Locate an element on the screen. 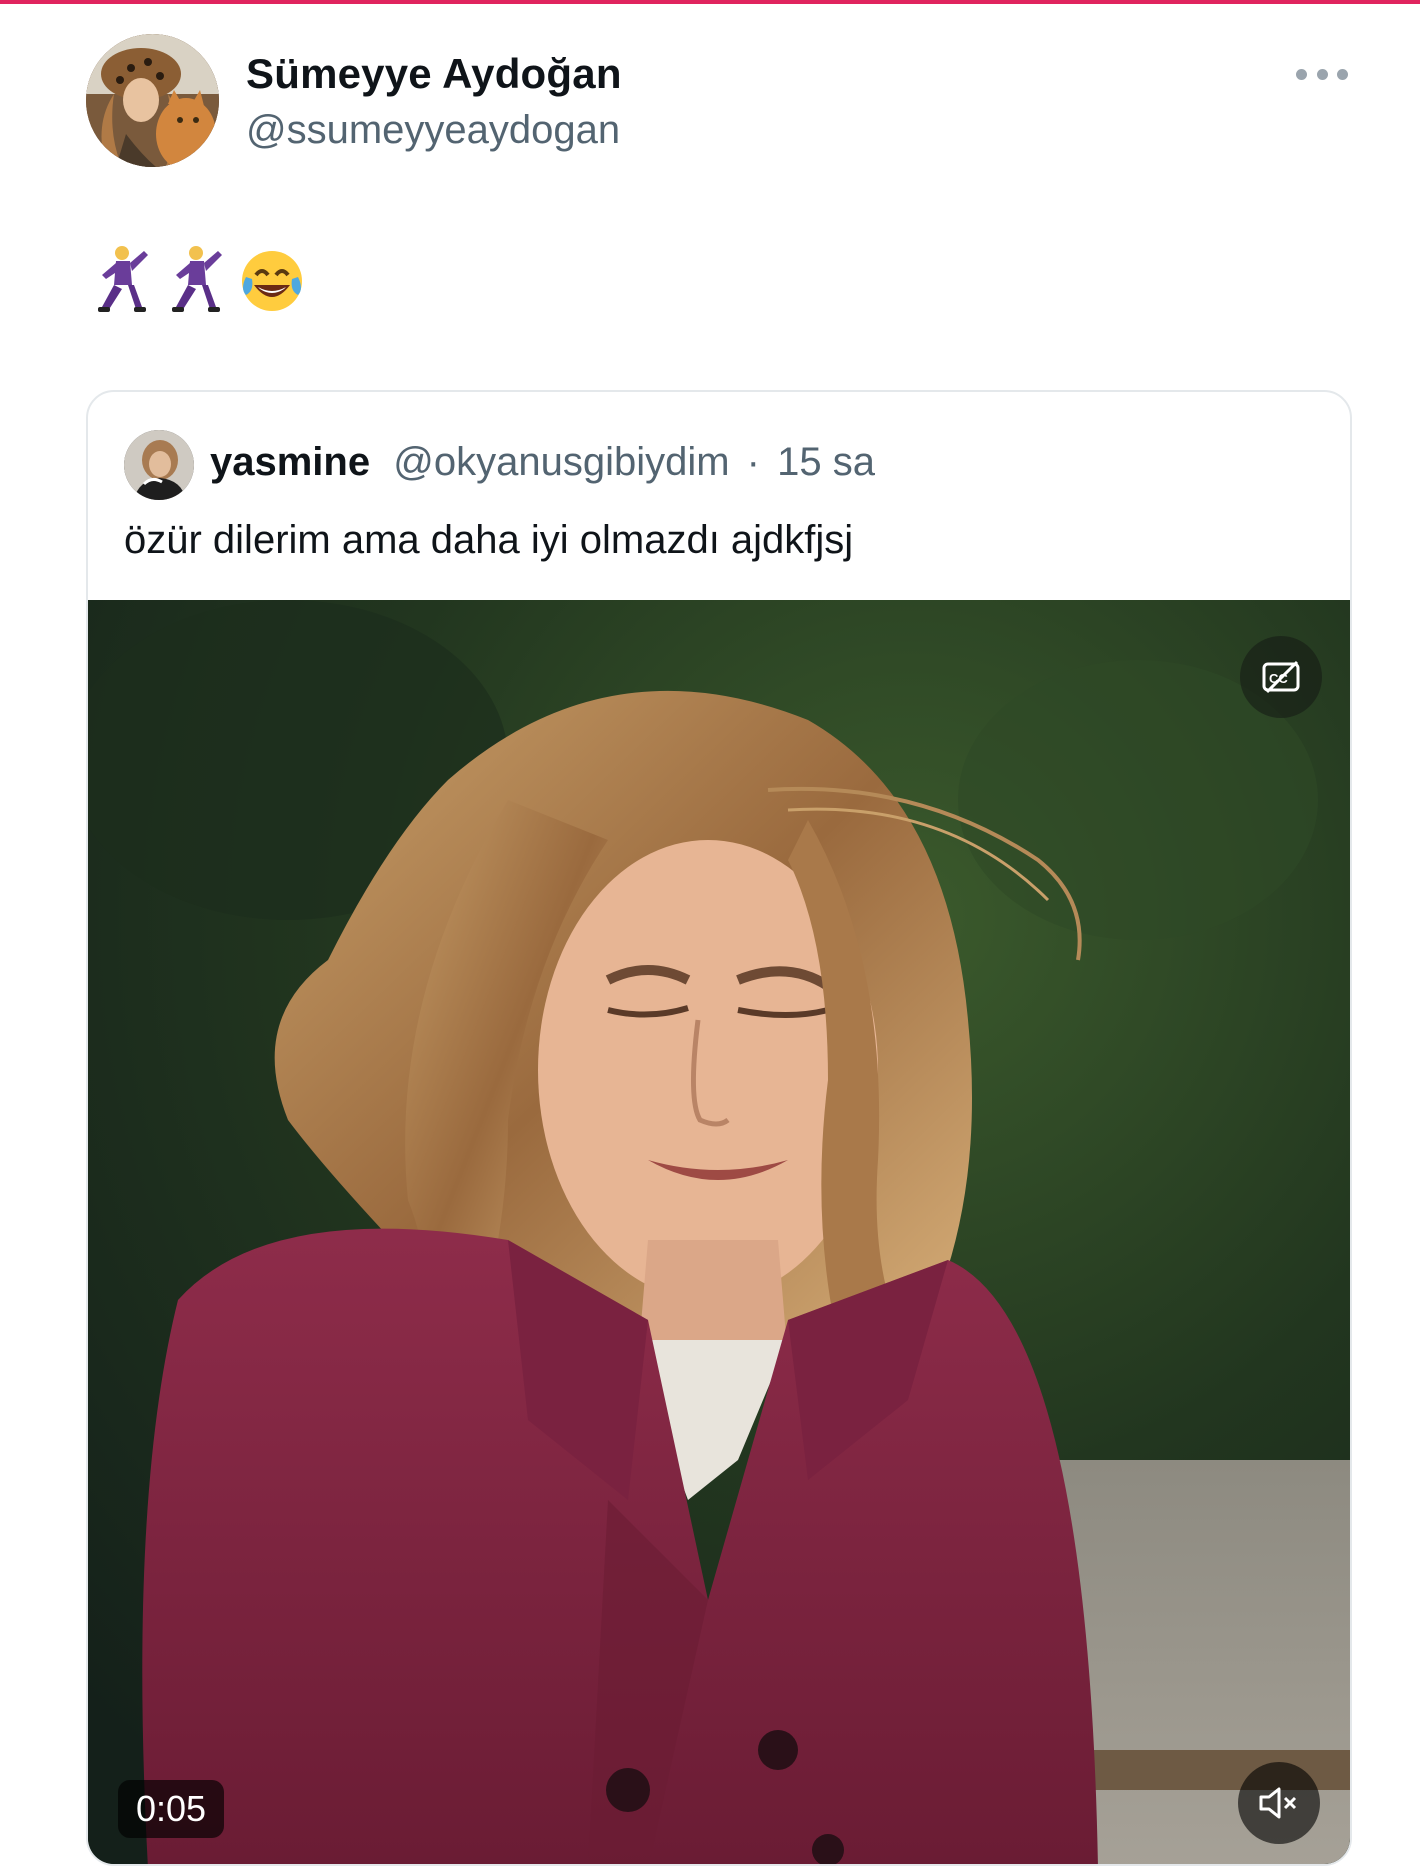 Image resolution: width=1420 pixels, height=1869 pixels. mute-button is located at coordinates (1279, 1803).